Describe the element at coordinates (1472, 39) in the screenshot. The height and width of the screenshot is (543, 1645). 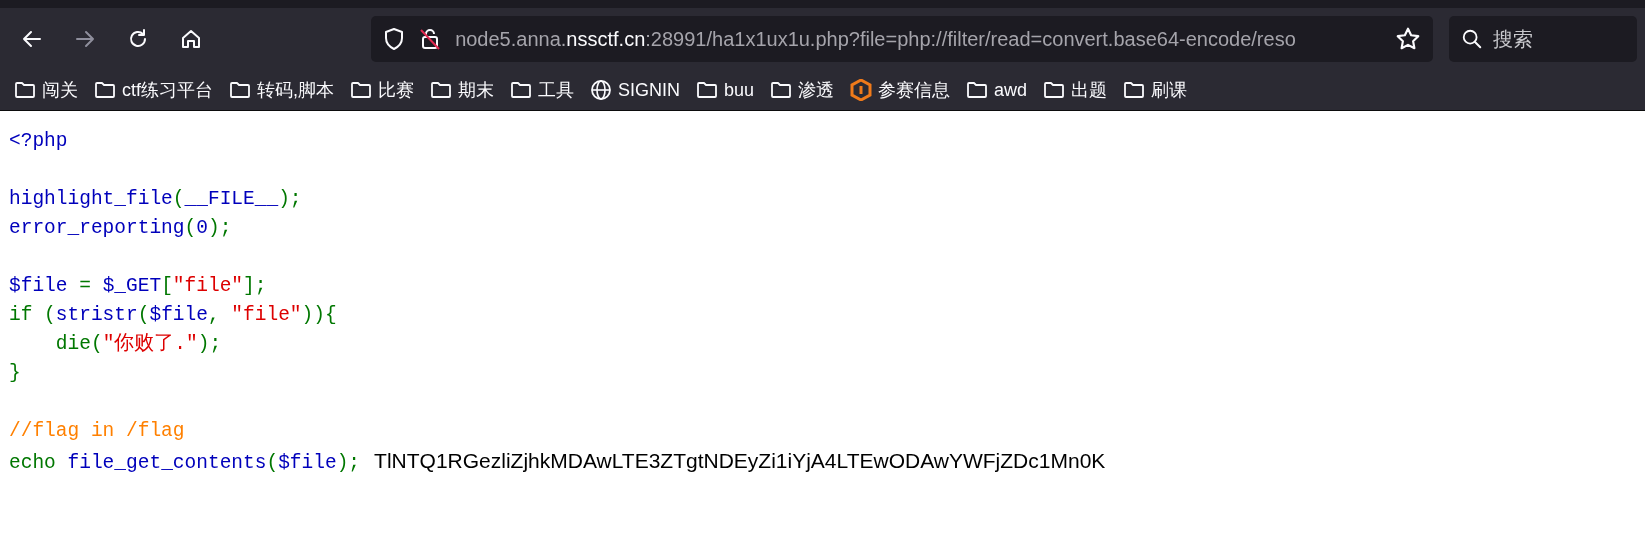
I see `search-icon` at that location.